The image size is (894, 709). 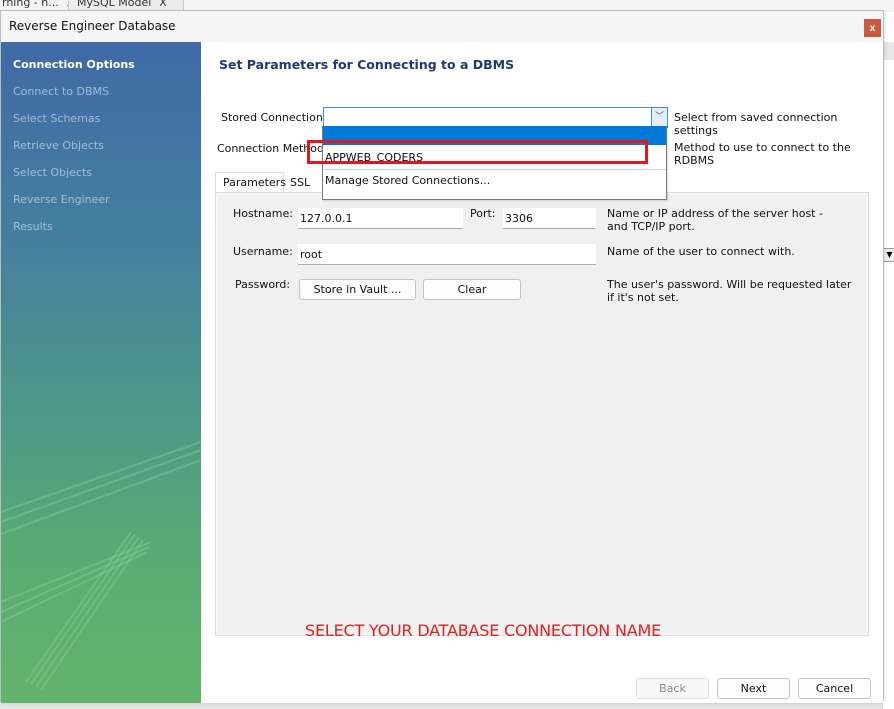 I want to click on clear-password-button: Clear, so click(x=472, y=289).